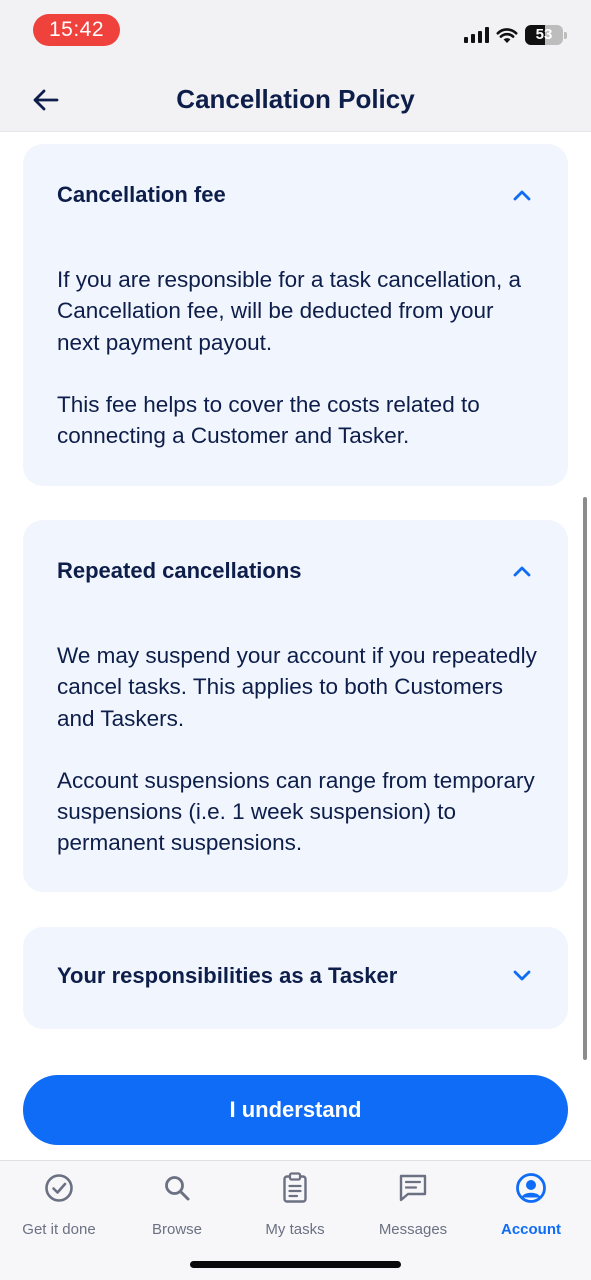 Image resolution: width=591 pixels, height=1280 pixels. Describe the element at coordinates (76, 30) in the screenshot. I see `status-time: 15:42` at that location.